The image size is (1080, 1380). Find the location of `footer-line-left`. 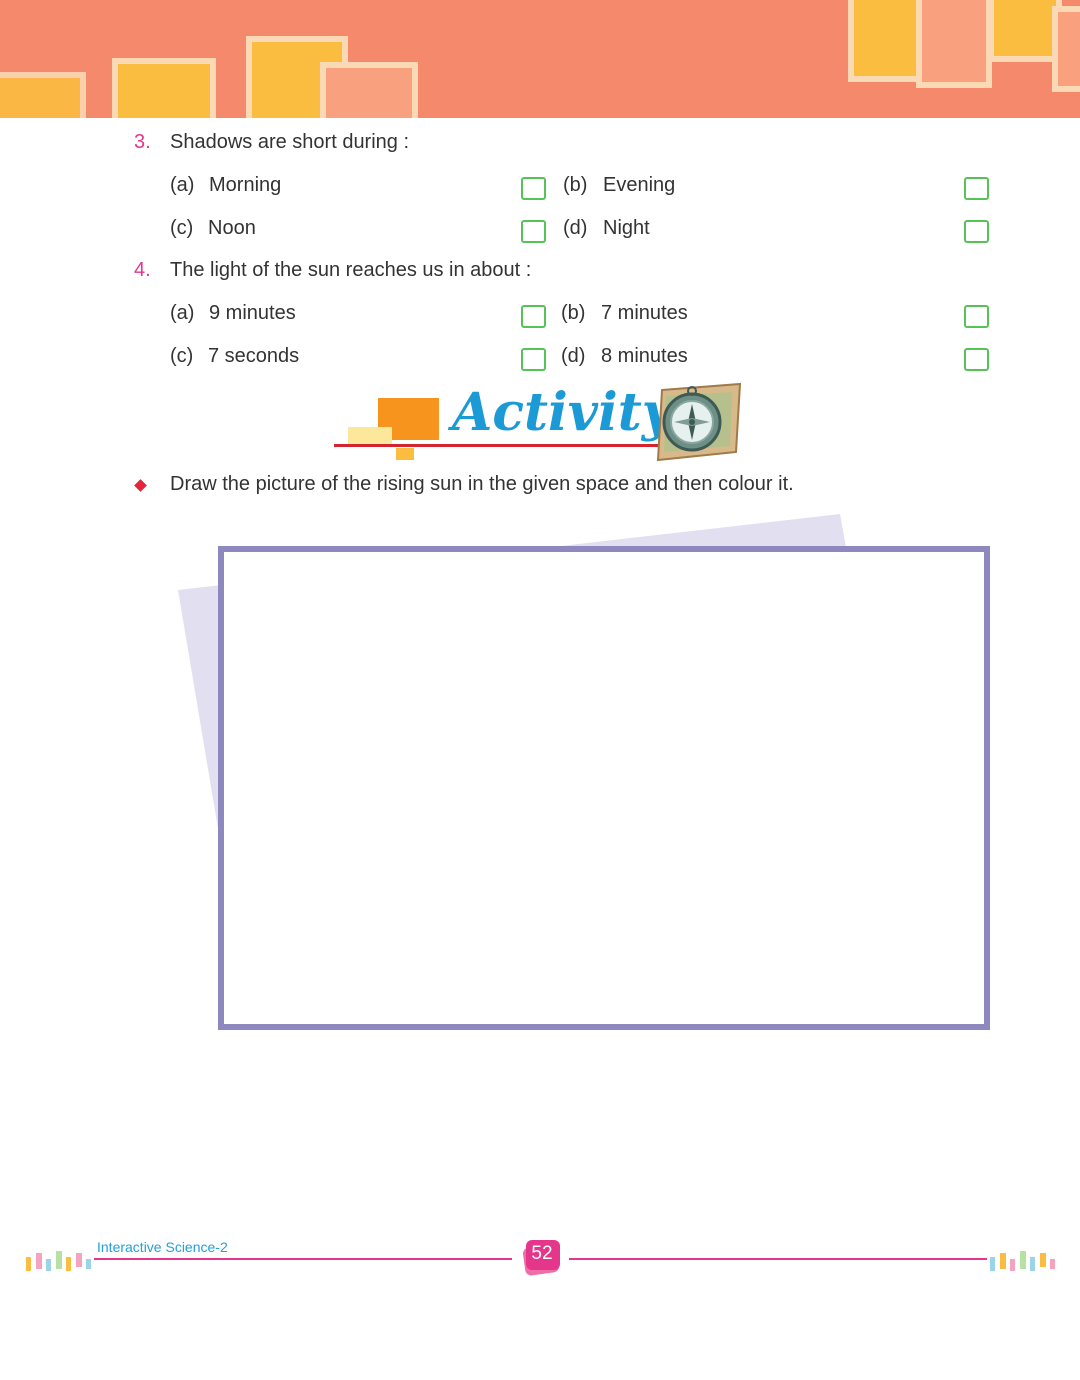

footer-line-left is located at coordinates (303, 1259).